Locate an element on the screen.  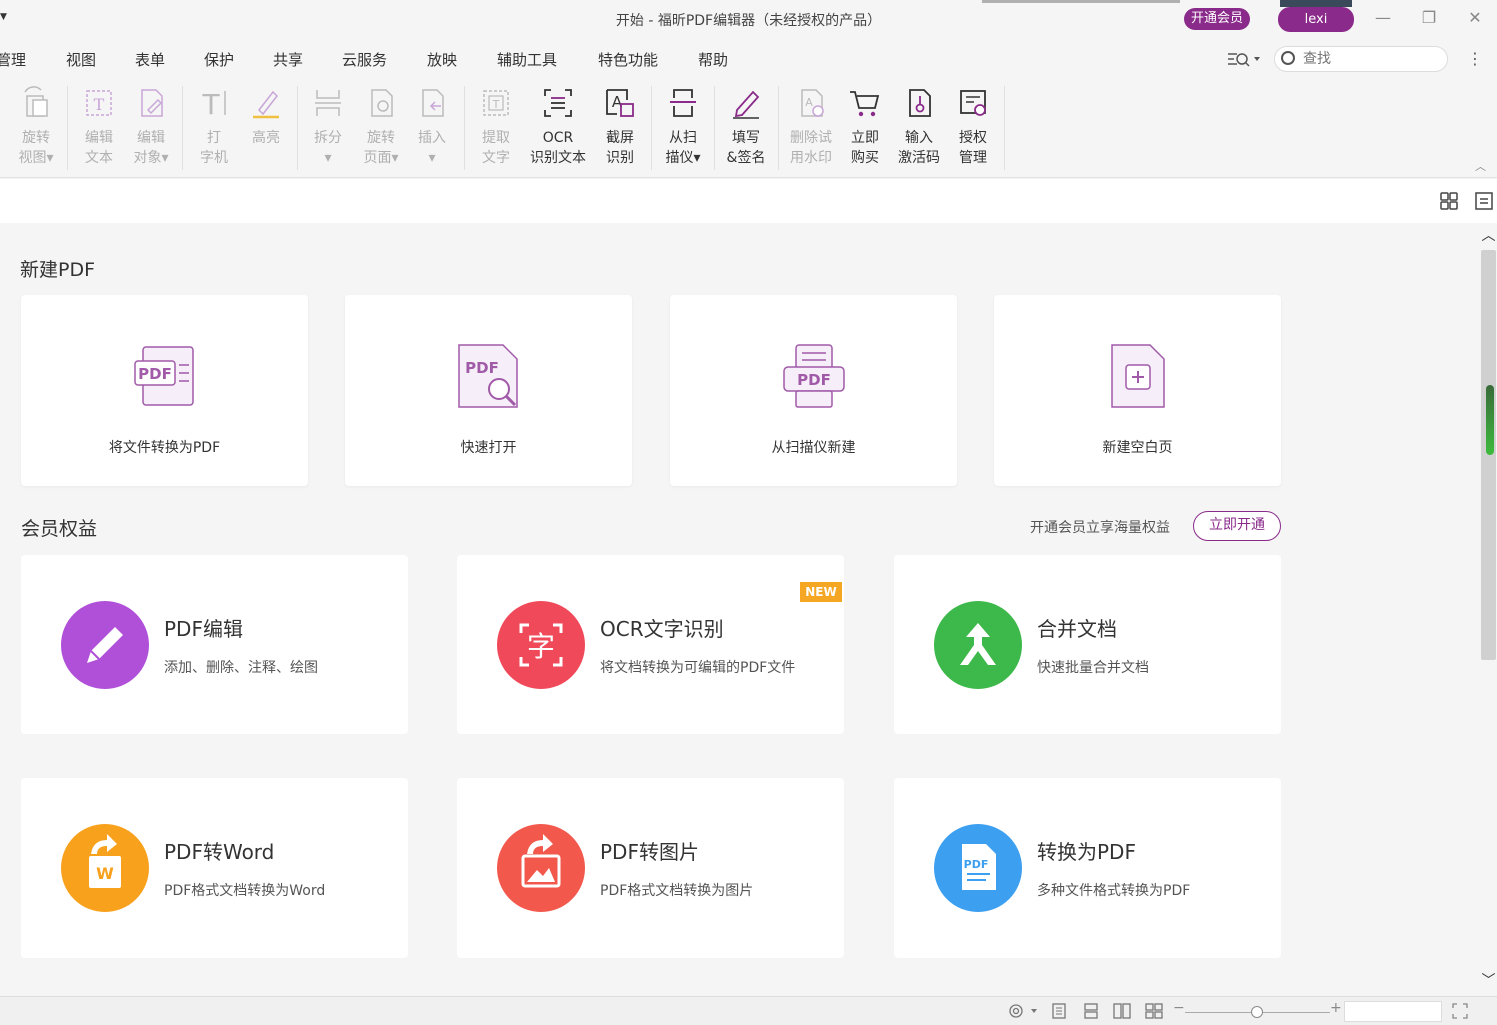
card-convert-to-pdf: PDF 将文件转换为PDF is located at coordinates (164, 390).